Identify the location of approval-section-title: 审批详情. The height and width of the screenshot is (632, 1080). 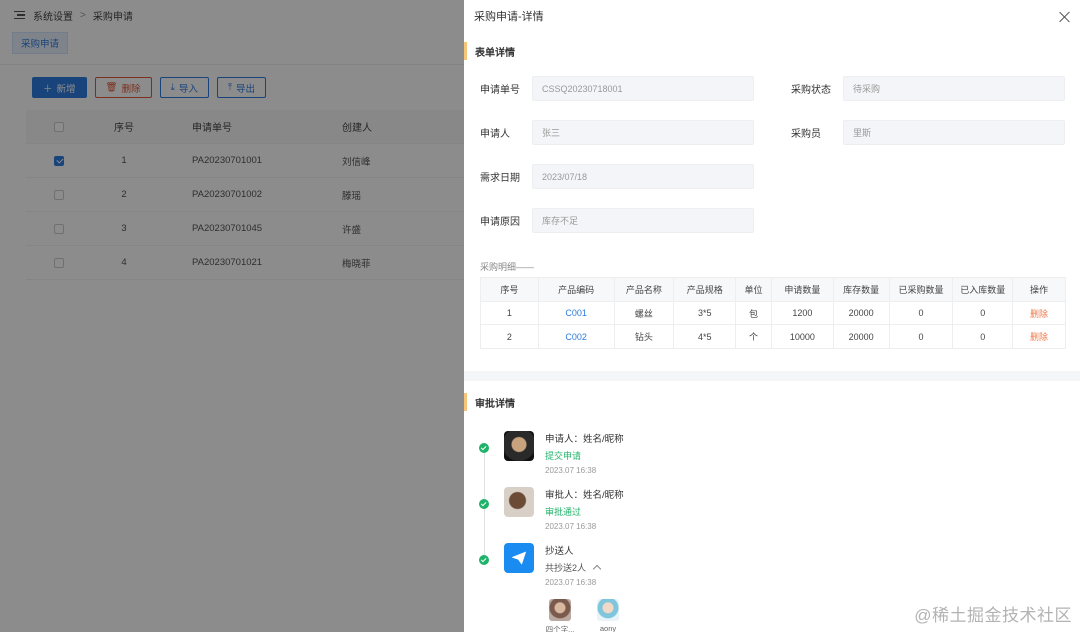
(772, 402).